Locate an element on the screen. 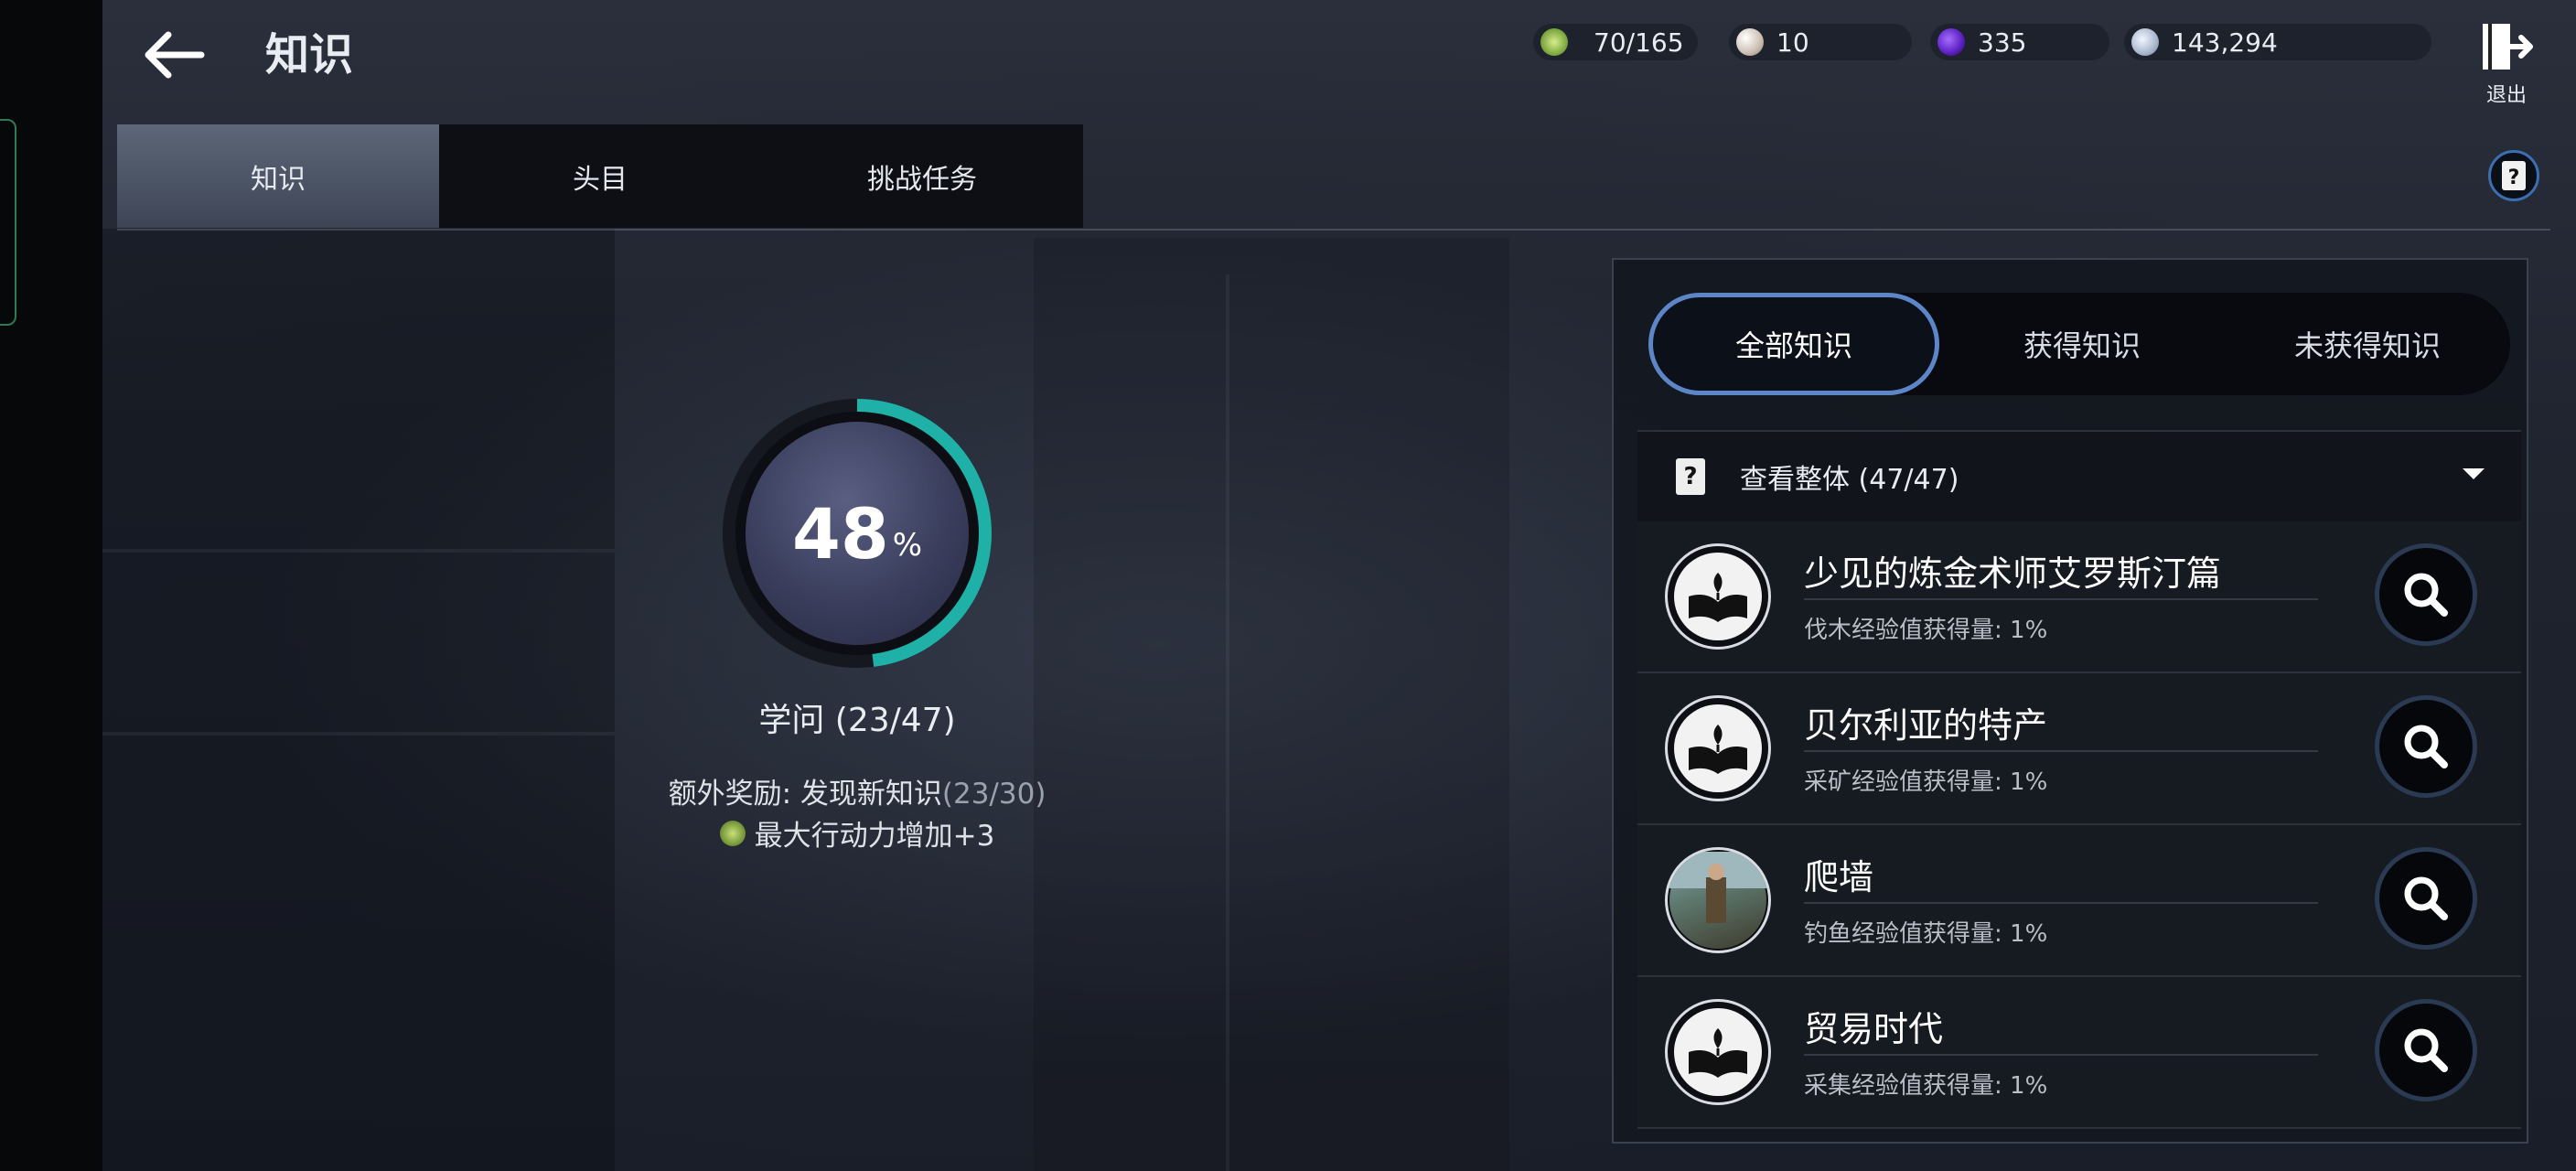 The image size is (2576, 1171). dropdown-label: 查看整体 (47/47) is located at coordinates (1850, 480).